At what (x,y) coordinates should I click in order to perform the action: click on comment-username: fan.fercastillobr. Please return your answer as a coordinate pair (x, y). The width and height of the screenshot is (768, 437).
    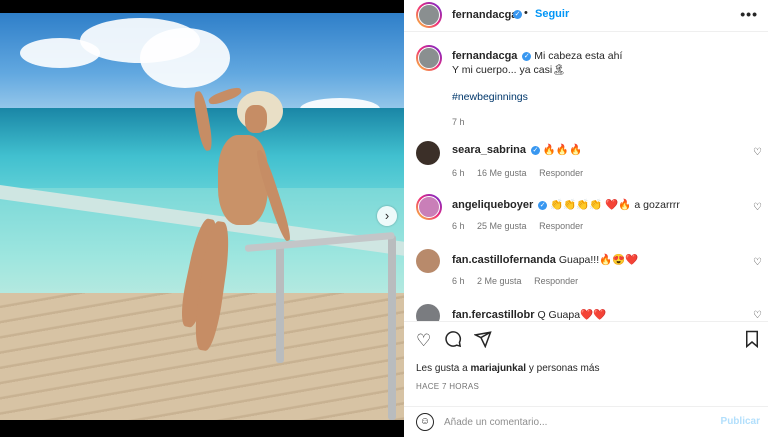
    Looking at the image, I should click on (493, 315).